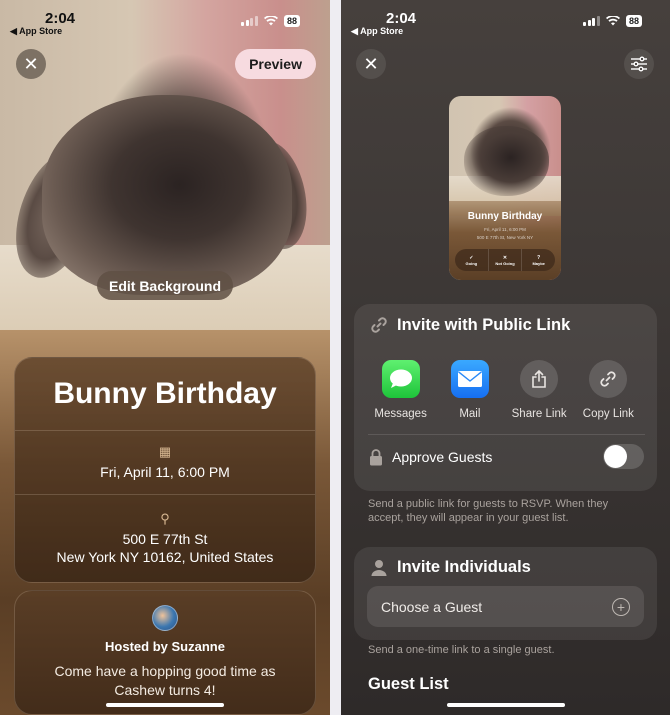  I want to click on approve-guests-label: Approve Guests, so click(442, 456).